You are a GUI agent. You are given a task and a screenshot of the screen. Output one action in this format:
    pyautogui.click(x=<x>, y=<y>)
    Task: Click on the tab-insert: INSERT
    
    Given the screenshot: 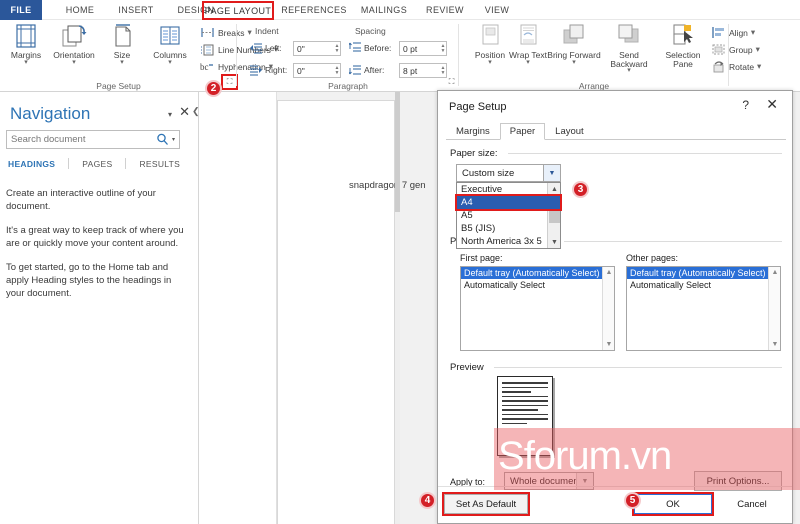 What is the action you would take?
    pyautogui.click(x=136, y=10)
    